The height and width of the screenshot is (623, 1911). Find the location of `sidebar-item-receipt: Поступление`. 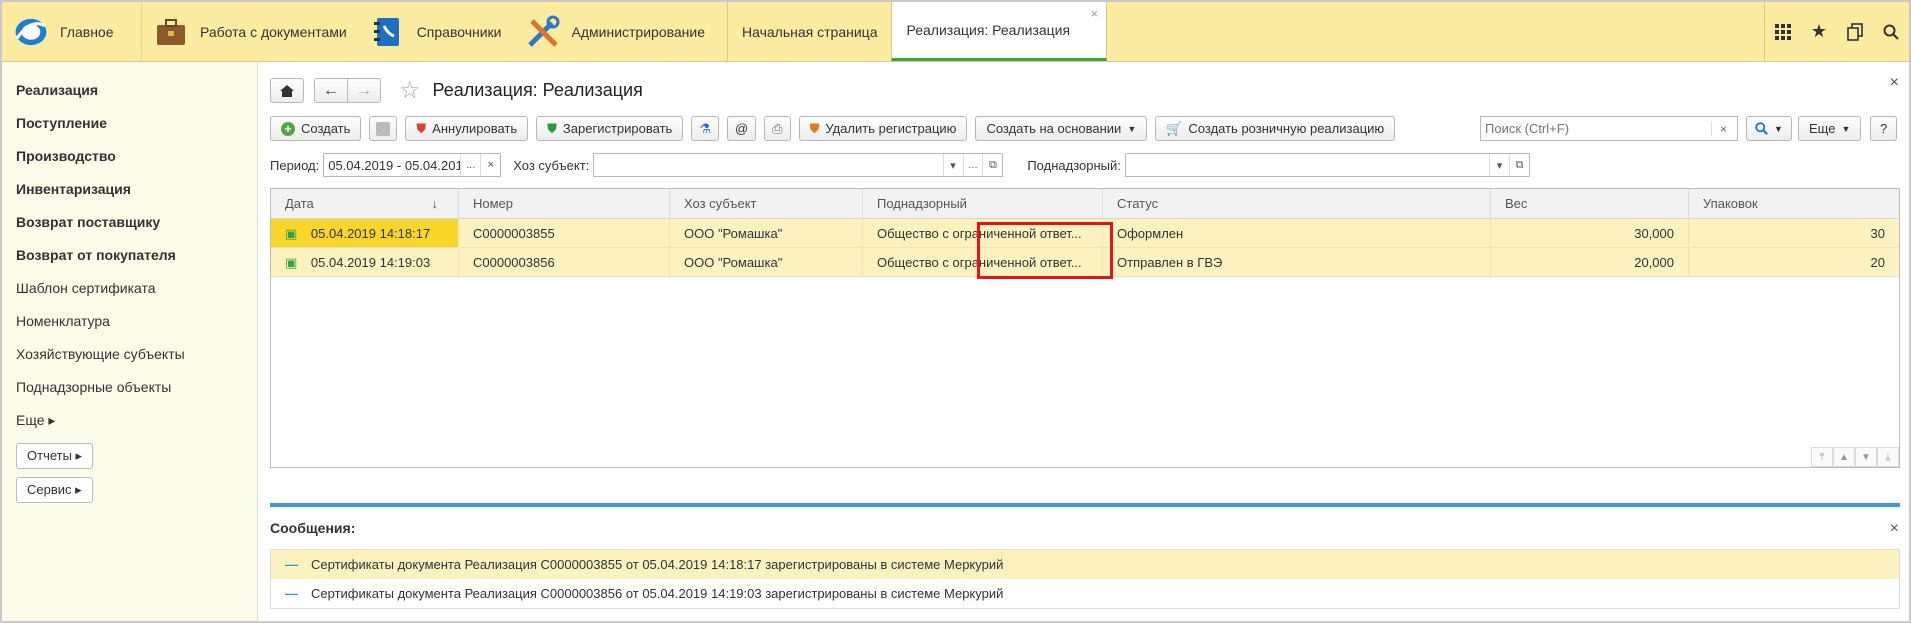

sidebar-item-receipt: Поступление is located at coordinates (129, 129).